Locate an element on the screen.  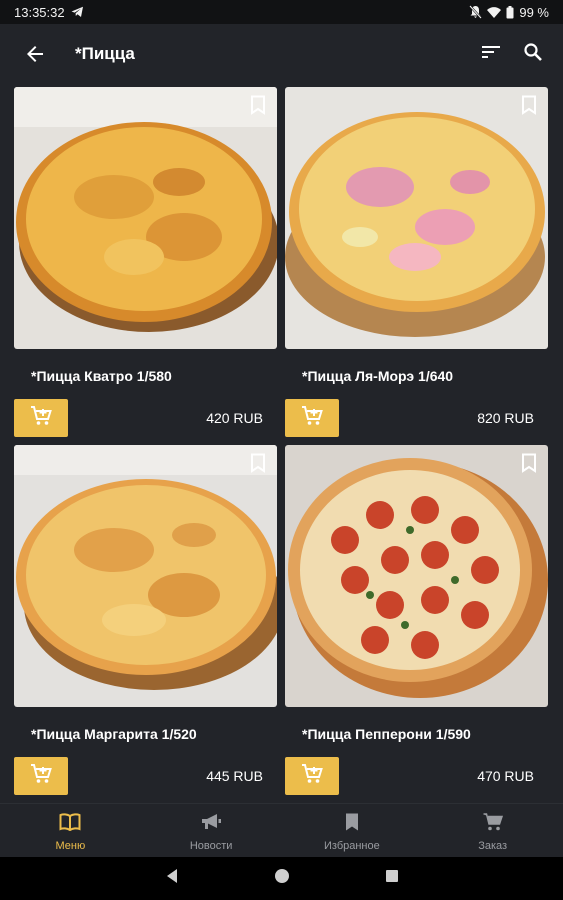
product-price: 445 RUB is located at coordinates (234, 776).